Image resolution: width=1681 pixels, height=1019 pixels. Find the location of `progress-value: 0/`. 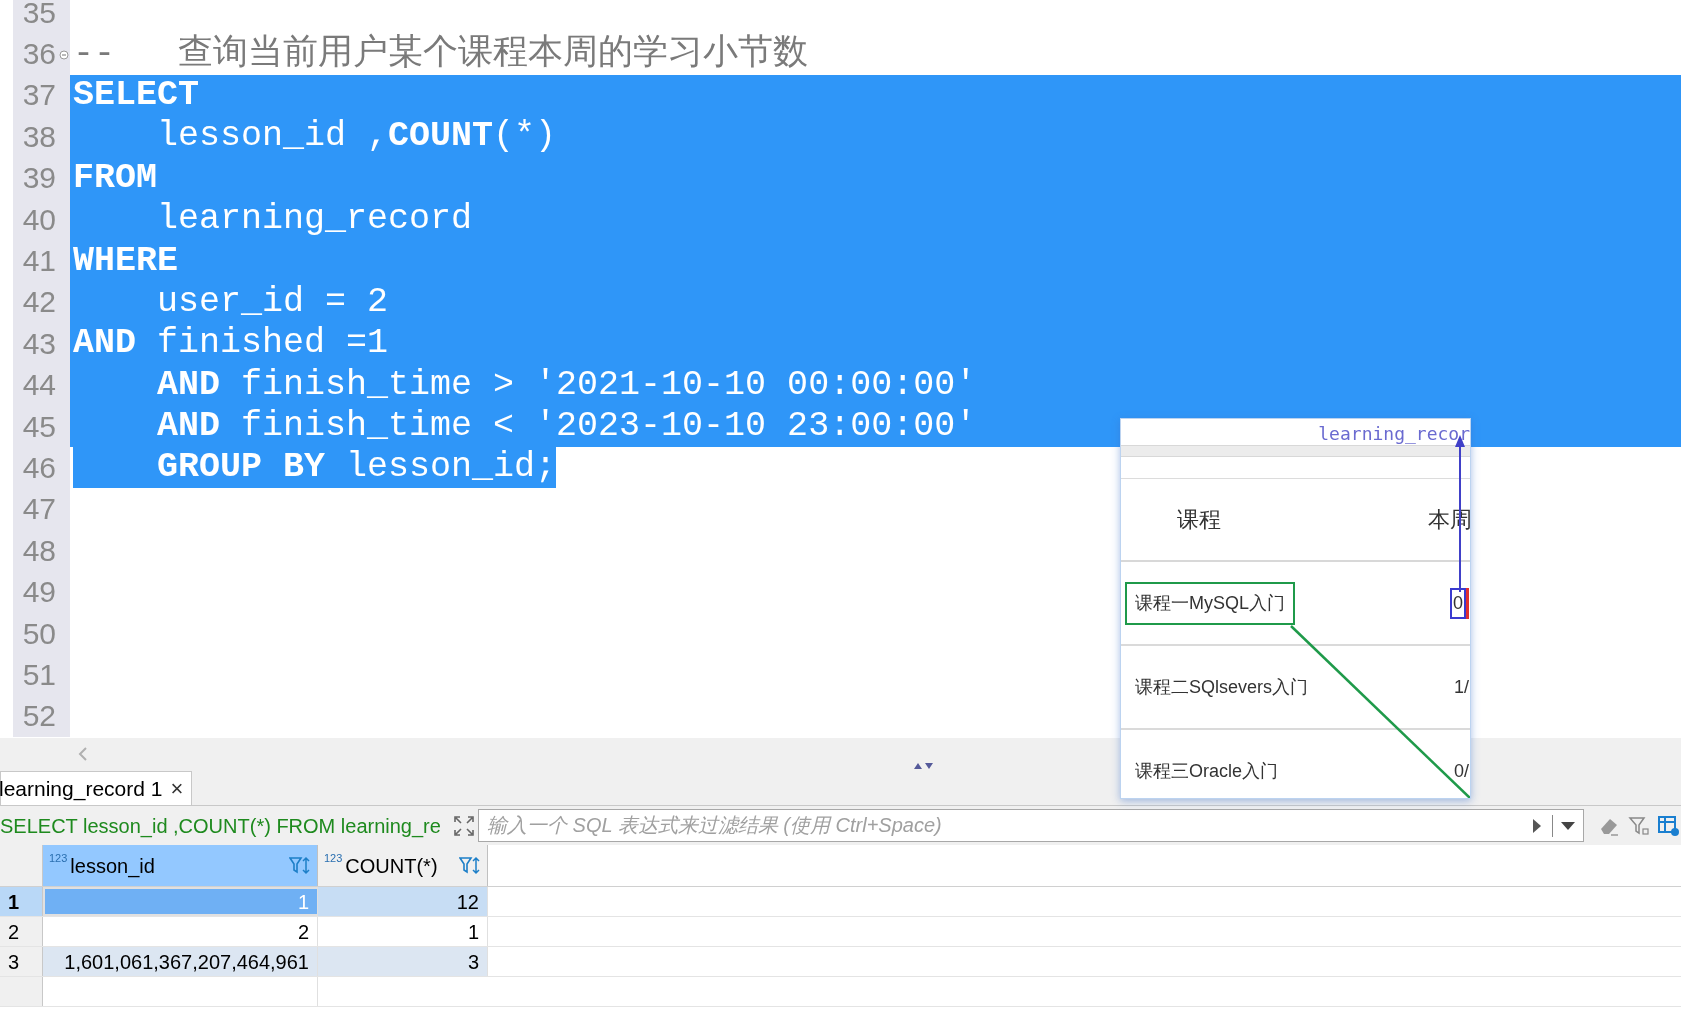

progress-value: 0/ is located at coordinates (1461, 771).